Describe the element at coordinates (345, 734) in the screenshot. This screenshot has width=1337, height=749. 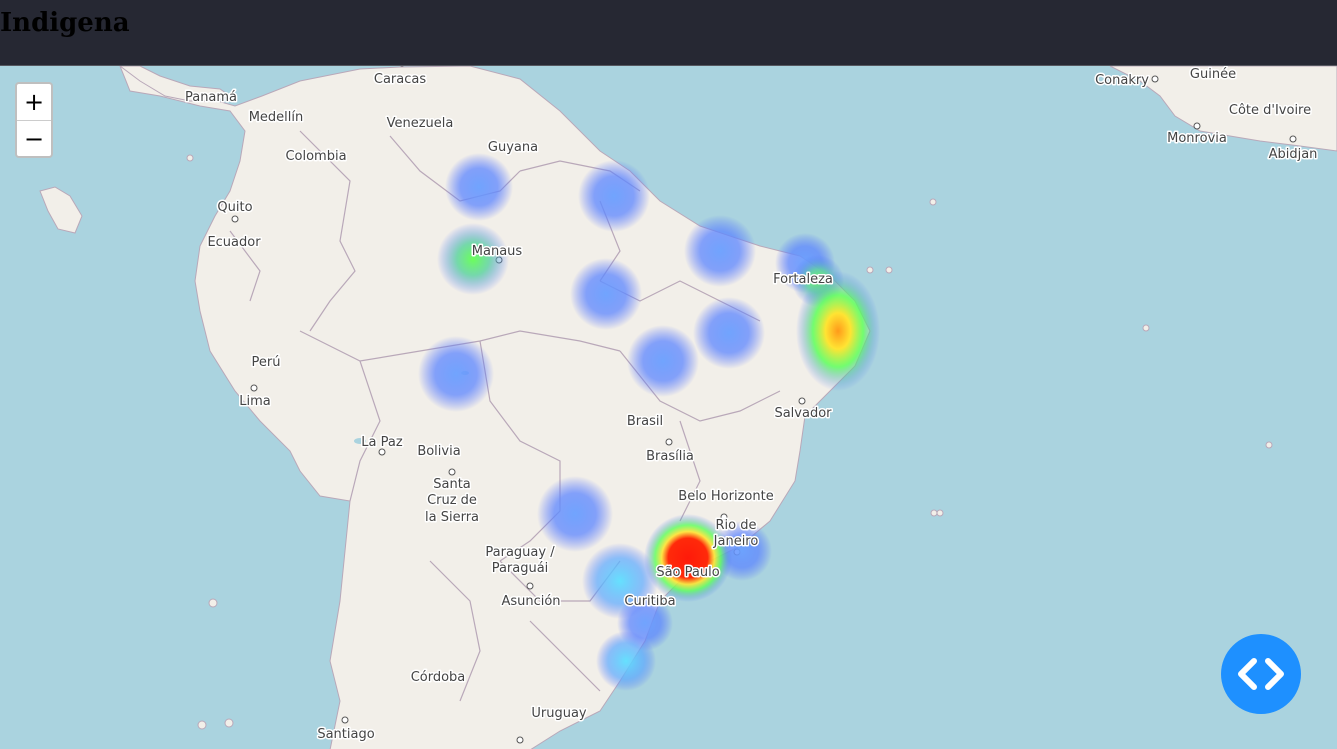
I see `label-santiago: Santiago` at that location.